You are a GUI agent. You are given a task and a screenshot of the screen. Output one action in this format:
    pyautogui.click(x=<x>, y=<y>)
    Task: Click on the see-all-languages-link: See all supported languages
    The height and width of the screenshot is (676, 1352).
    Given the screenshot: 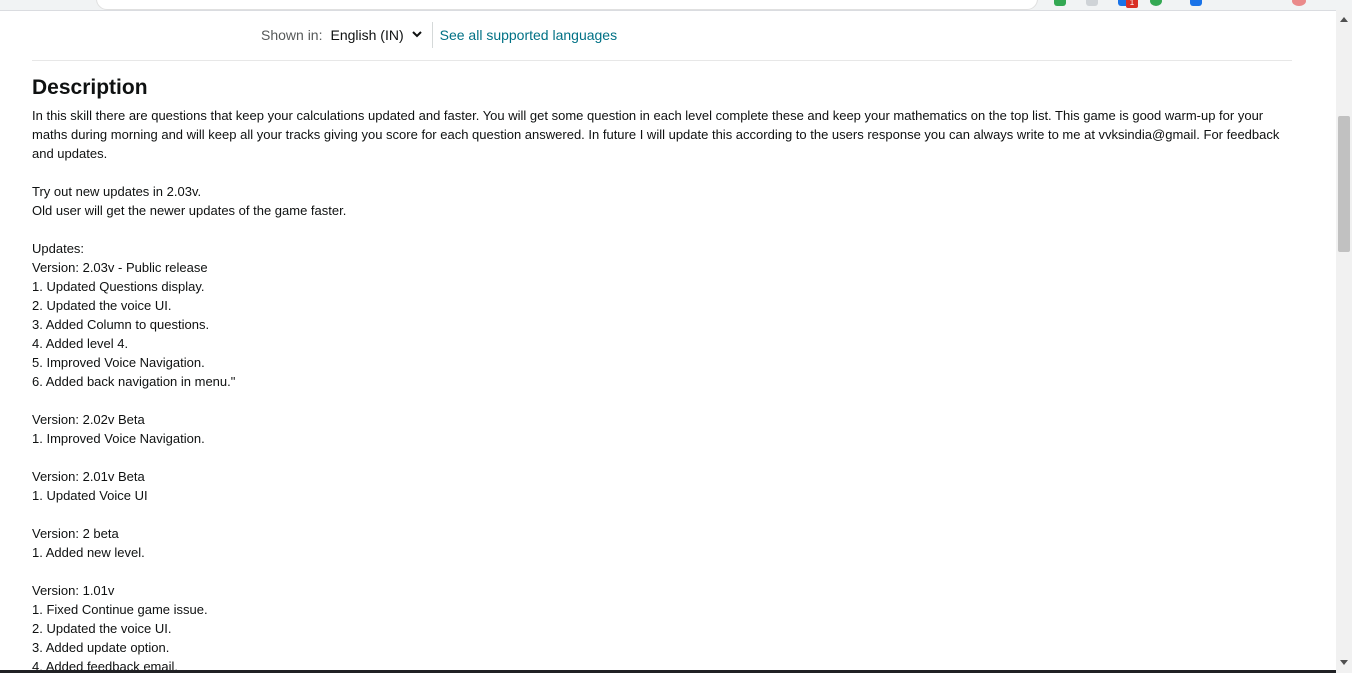 What is the action you would take?
    pyautogui.click(x=528, y=35)
    